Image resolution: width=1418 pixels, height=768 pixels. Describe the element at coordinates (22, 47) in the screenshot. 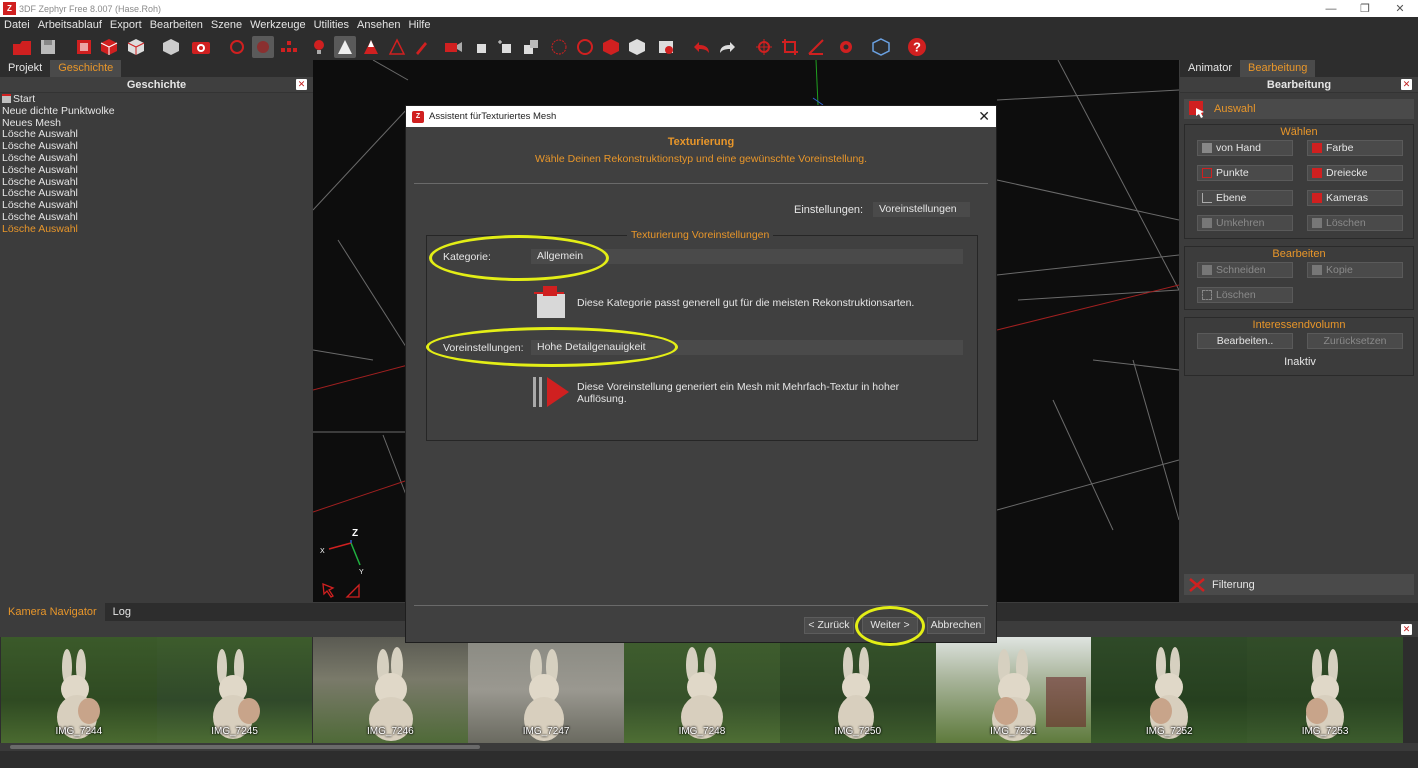

I see `open-project-icon` at that location.